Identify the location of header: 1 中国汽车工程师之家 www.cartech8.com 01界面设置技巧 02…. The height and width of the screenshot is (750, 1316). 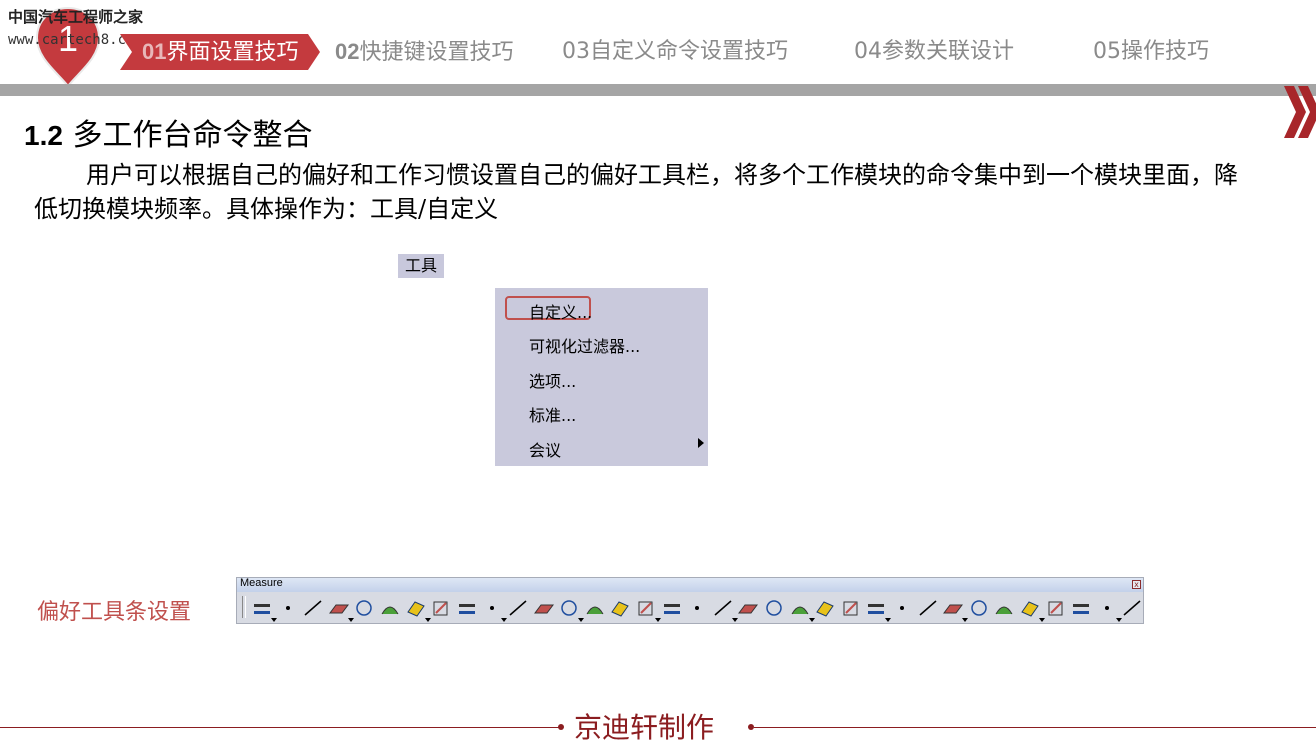
(658, 48).